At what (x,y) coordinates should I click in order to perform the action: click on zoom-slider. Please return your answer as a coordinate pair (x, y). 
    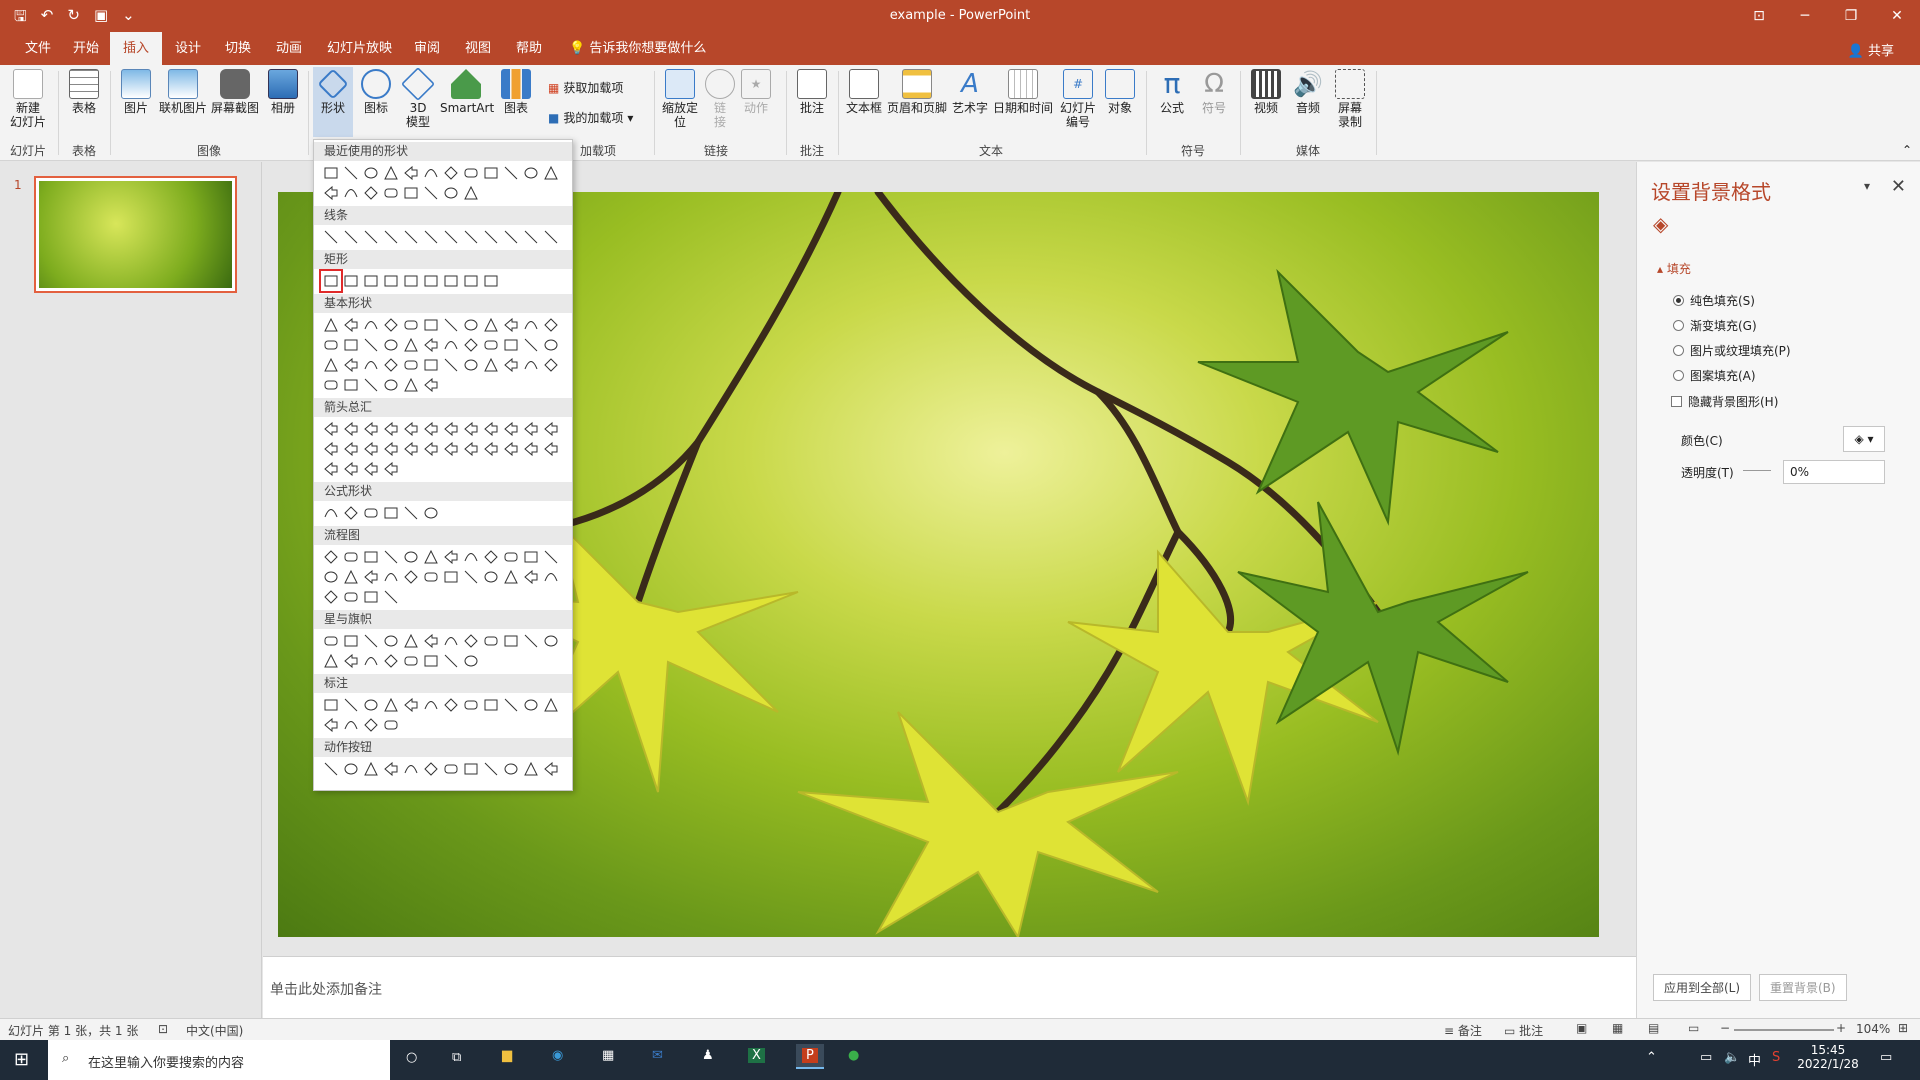
    Looking at the image, I should click on (1784, 1030).